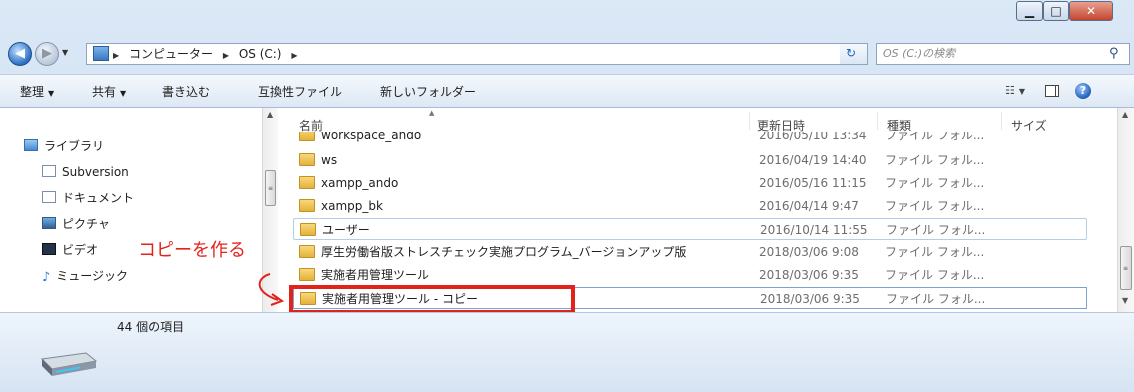 Image resolution: width=1134 pixels, height=392 pixels. I want to click on drive-icon, so click(69, 364).